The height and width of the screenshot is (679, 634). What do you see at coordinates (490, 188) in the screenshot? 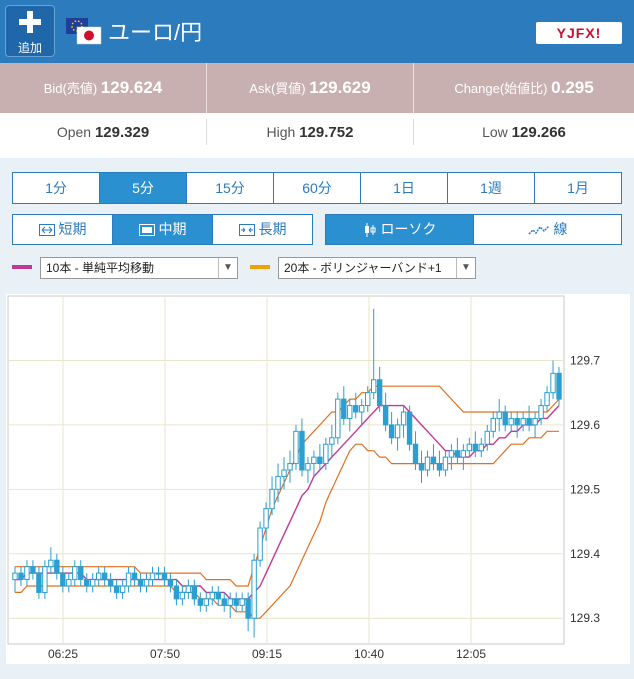
I see `tab-timeframe-5: 1週` at bounding box center [490, 188].